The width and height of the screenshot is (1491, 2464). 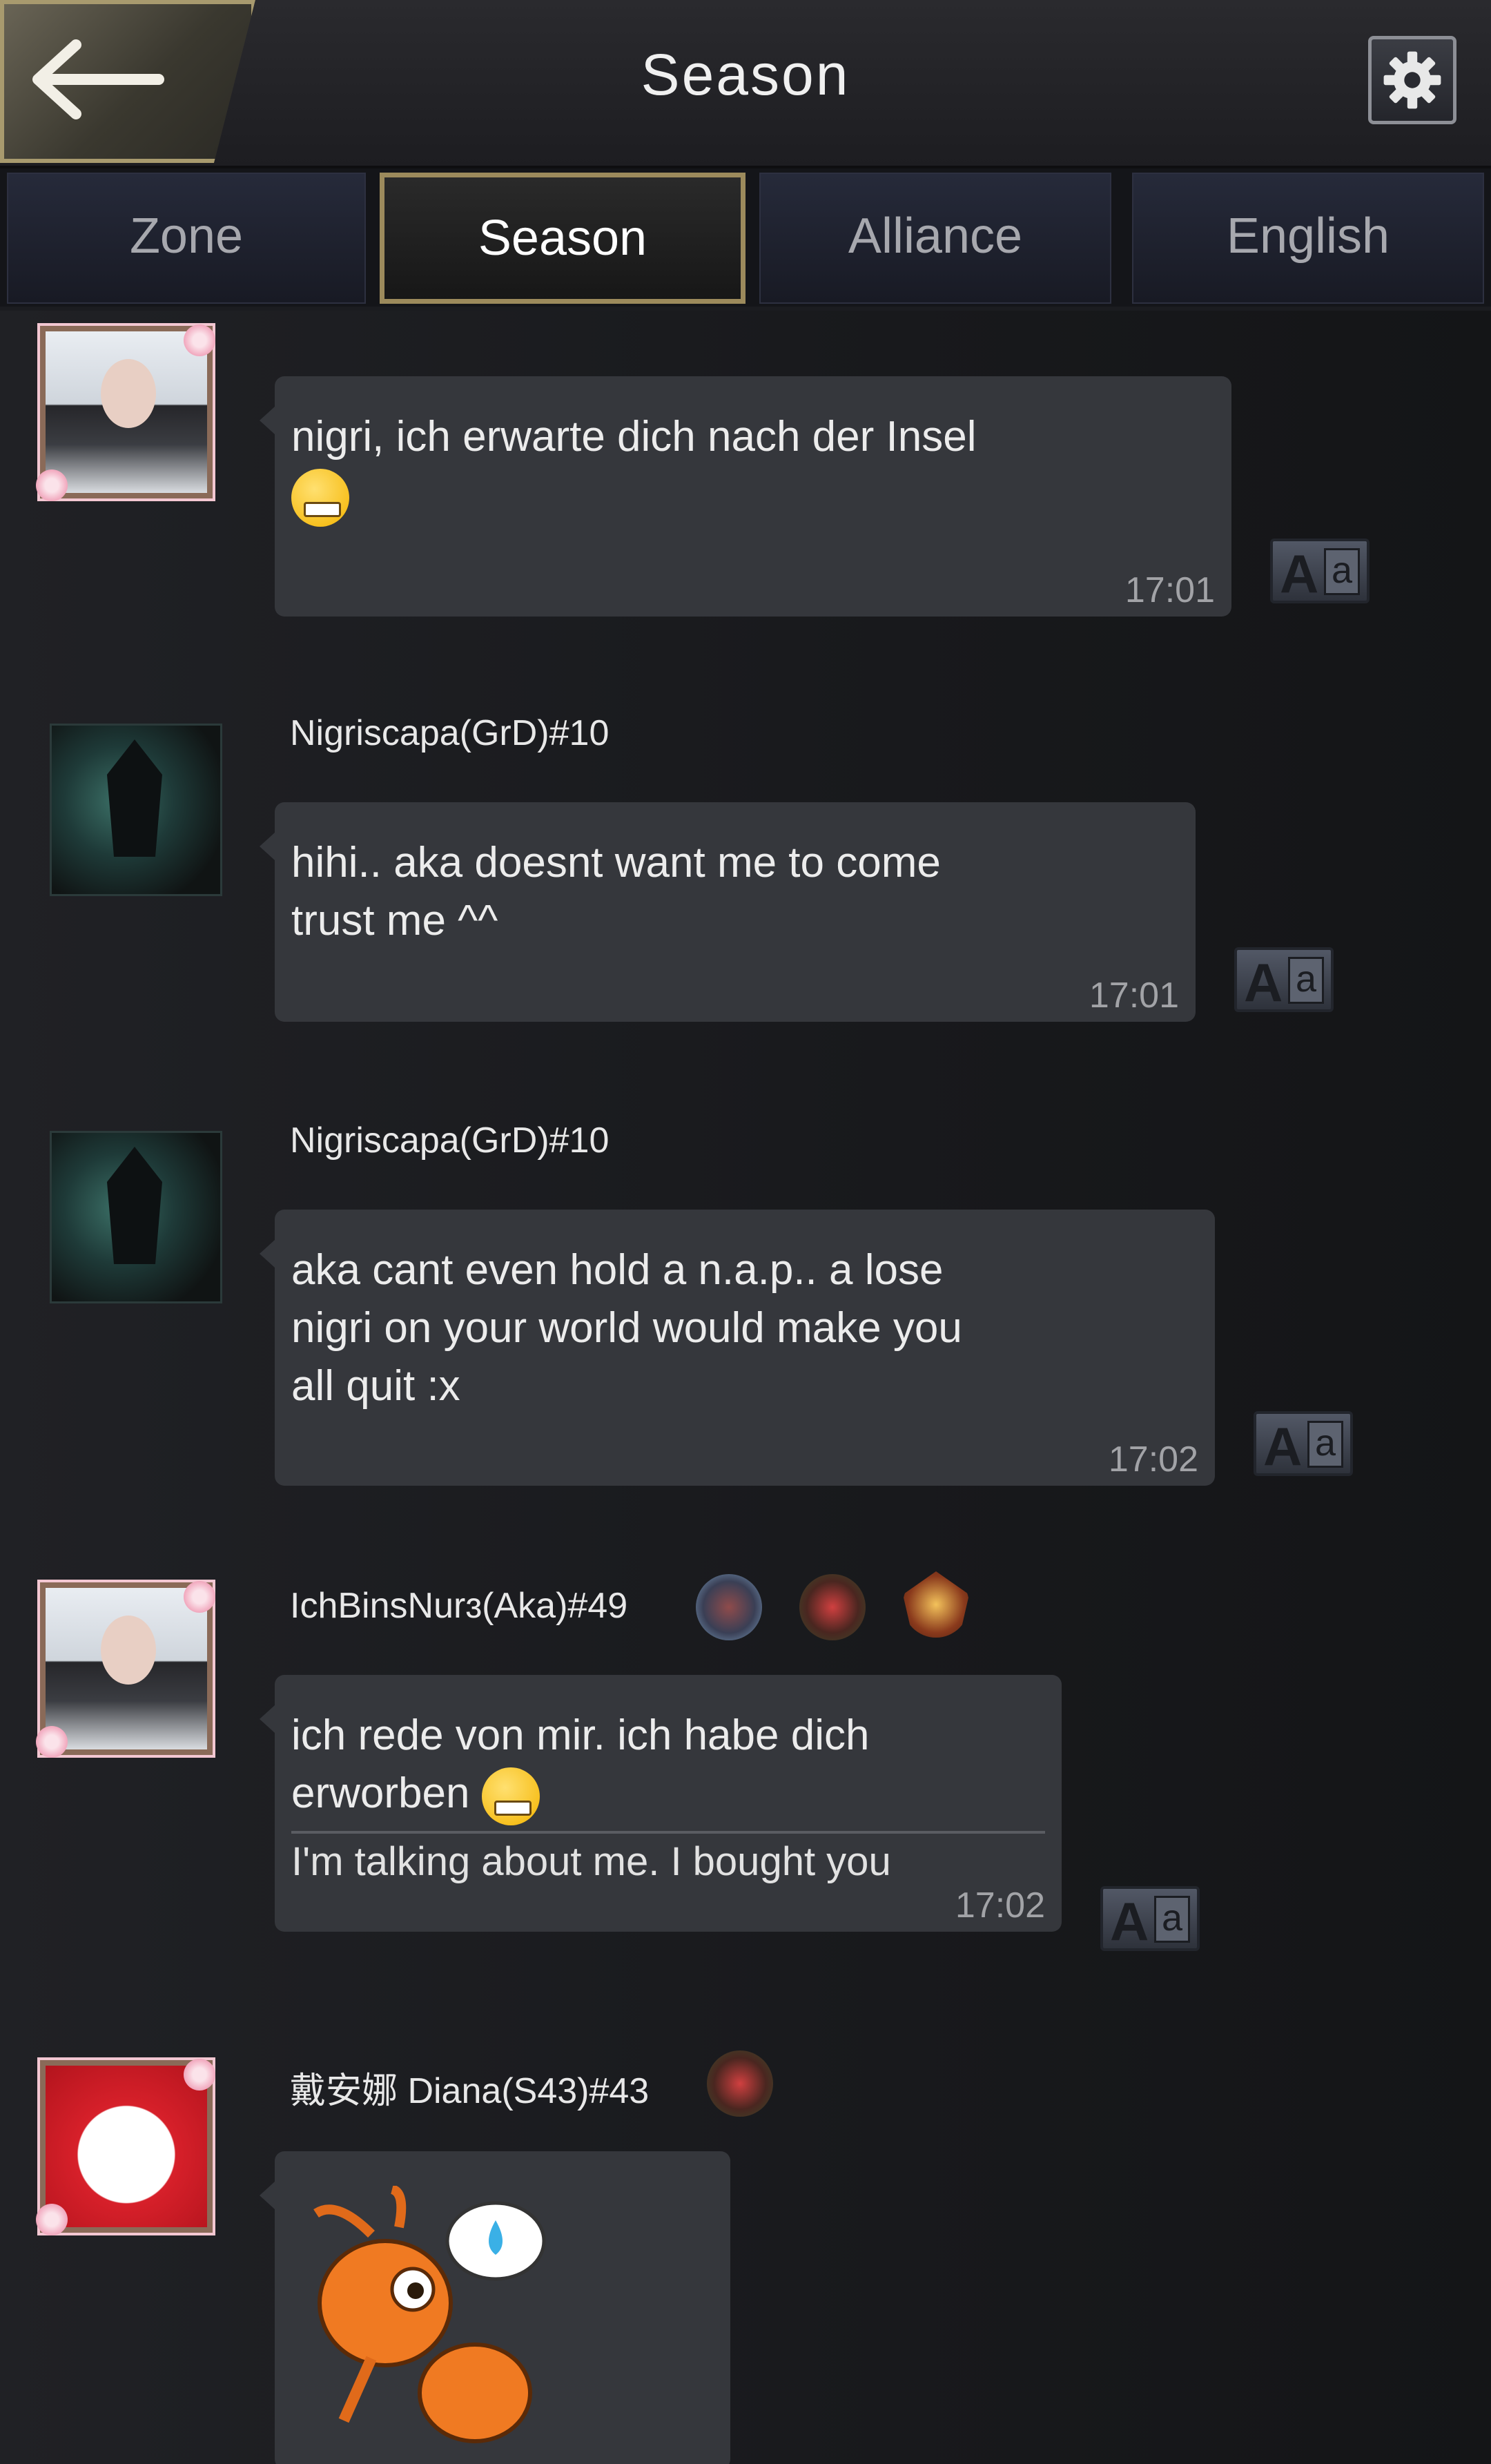 What do you see at coordinates (469, 2087) in the screenshot?
I see `sender-name: 戴安娜 Diana(S43)#43` at bounding box center [469, 2087].